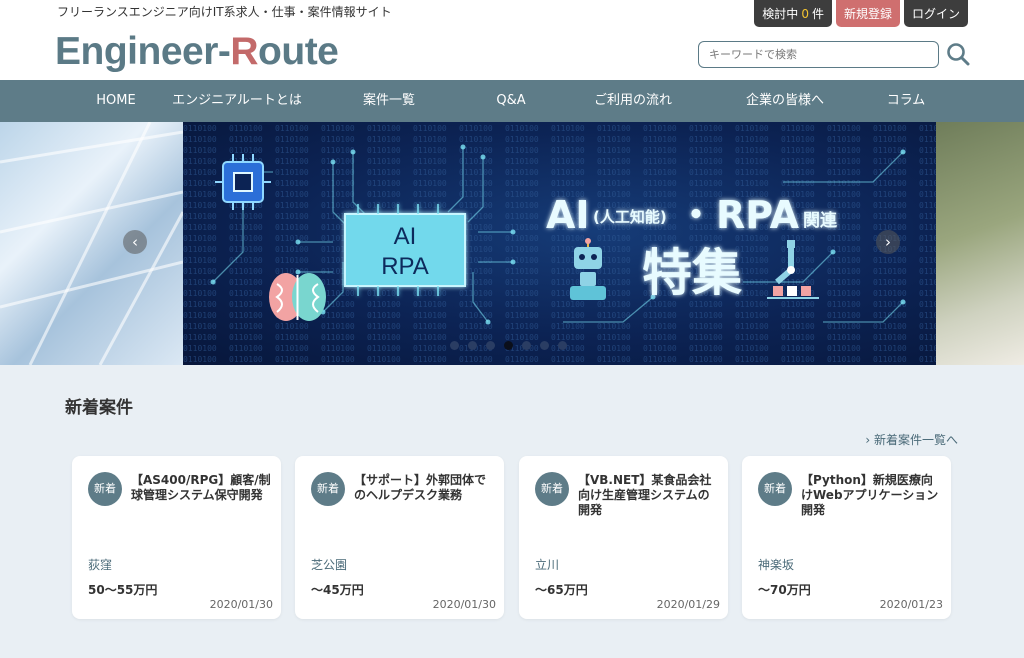  Describe the element at coordinates (980, 243) in the screenshot. I see `next-slide-preview` at that location.